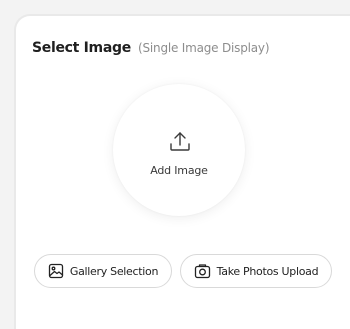 Image resolution: width=350 pixels, height=329 pixels. What do you see at coordinates (180, 141) in the screenshot?
I see `upload-icon` at bounding box center [180, 141].